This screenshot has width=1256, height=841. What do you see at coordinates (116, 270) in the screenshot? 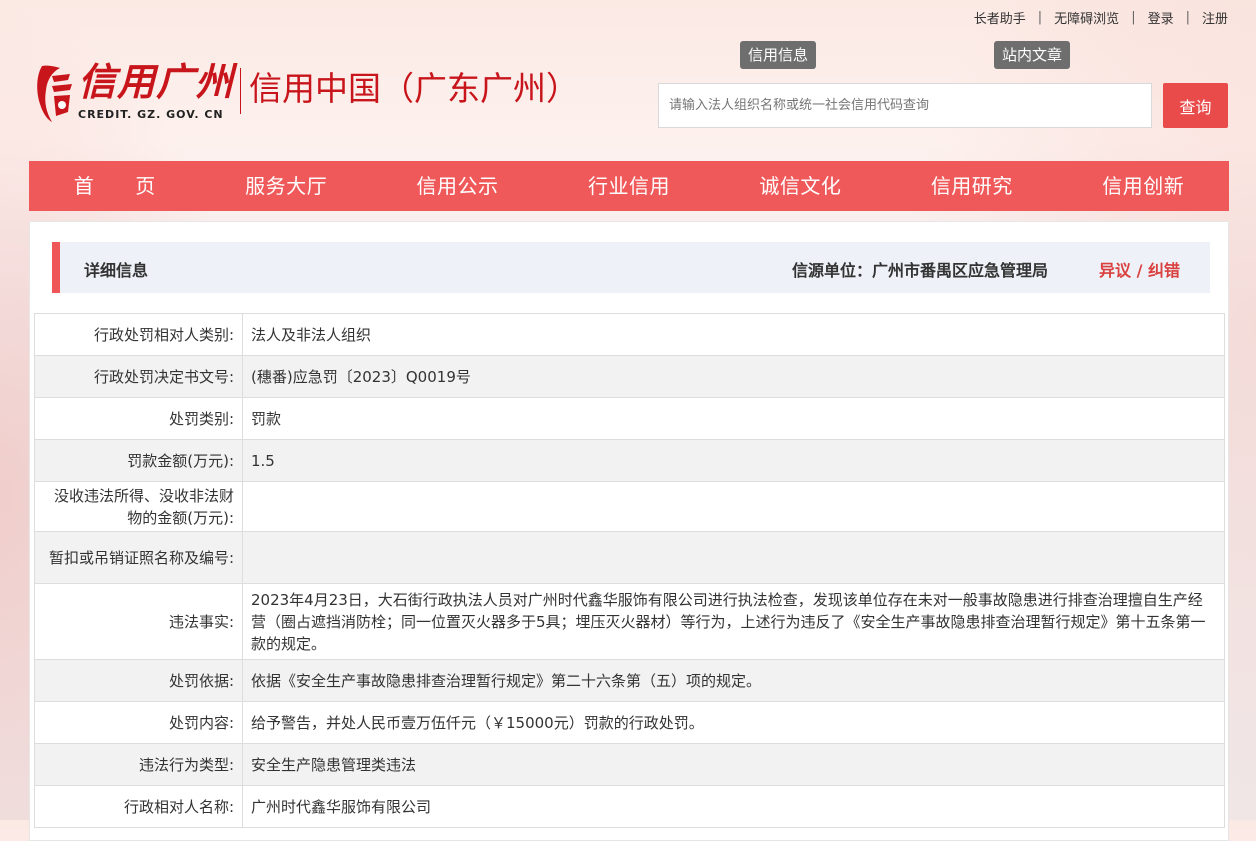
I see `detail-title: 详细信息` at bounding box center [116, 270].